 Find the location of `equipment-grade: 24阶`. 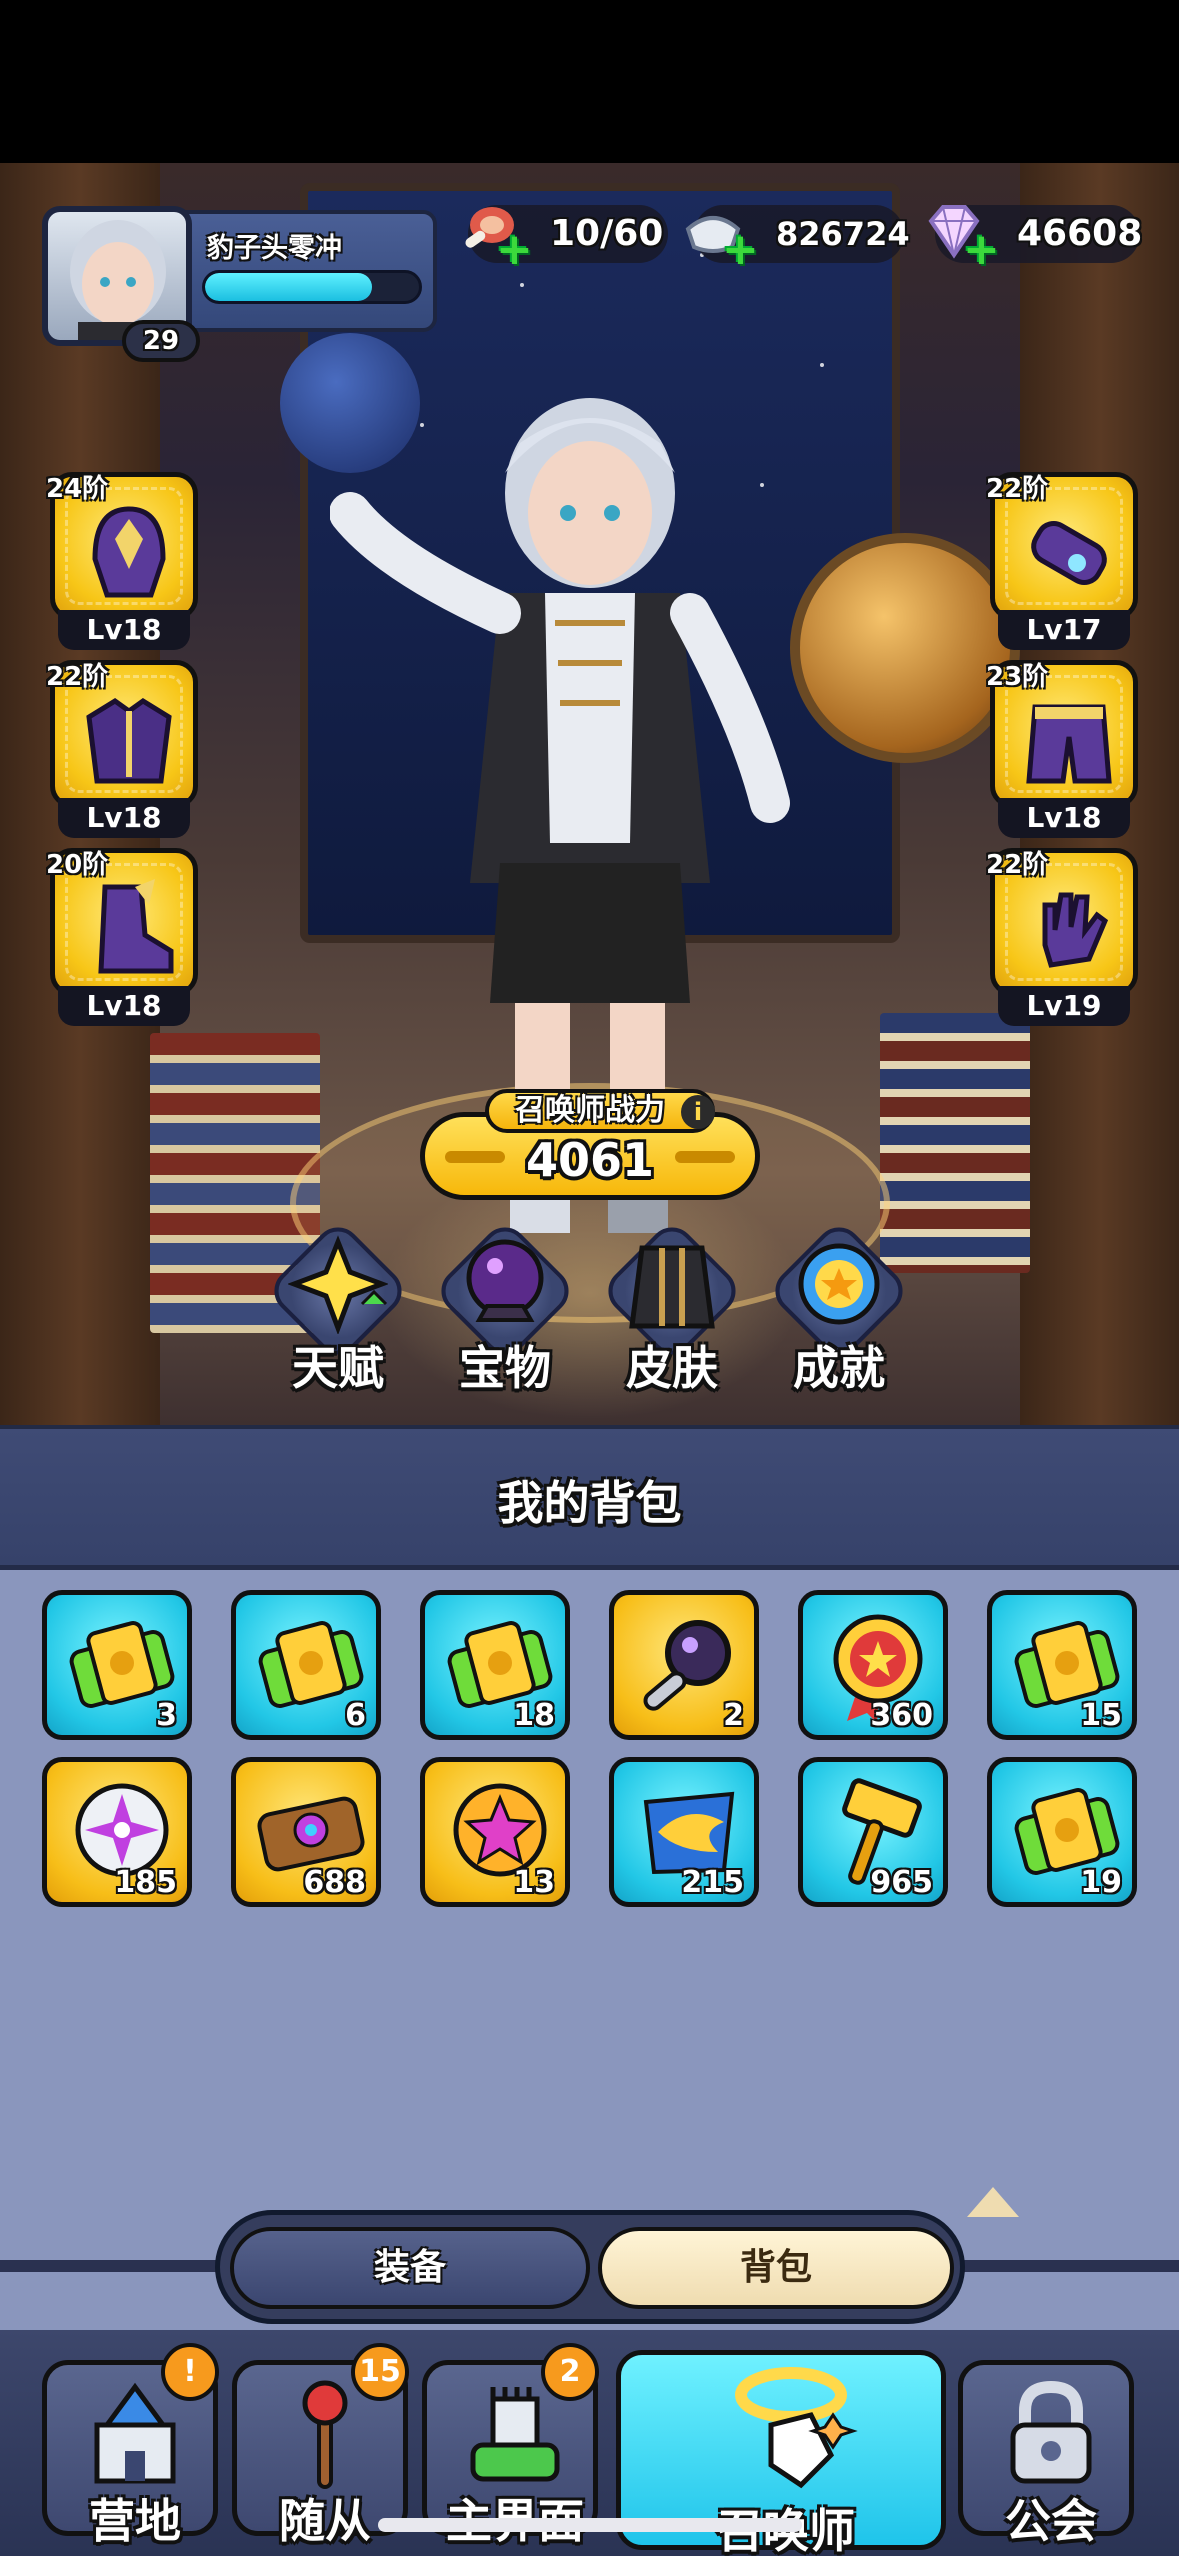

equipment-grade: 24阶 is located at coordinates (77, 489).